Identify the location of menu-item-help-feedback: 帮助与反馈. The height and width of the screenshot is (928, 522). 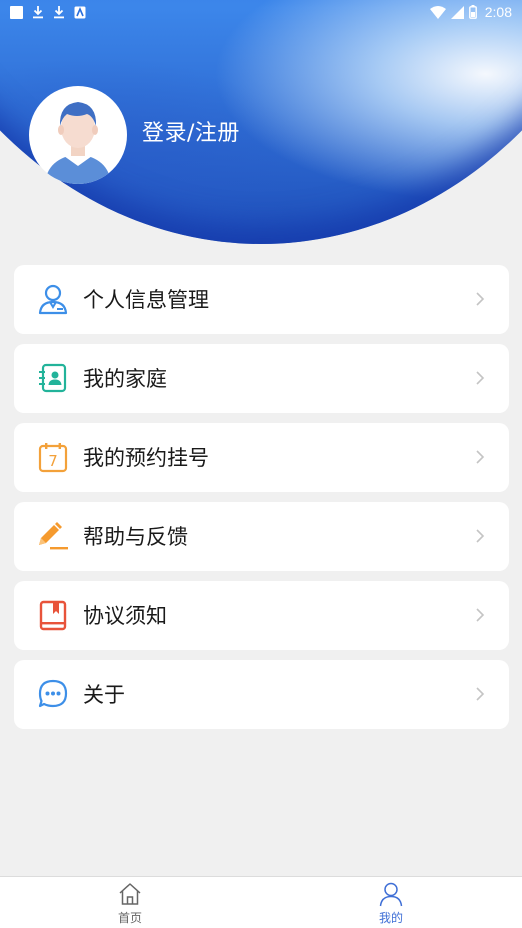
(261, 536).